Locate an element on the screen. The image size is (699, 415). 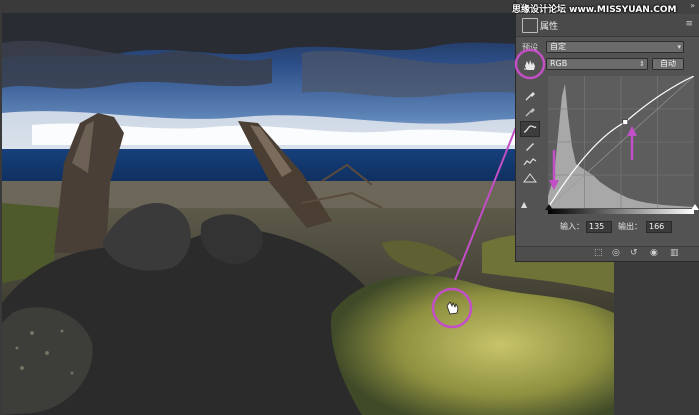
curves-graph is located at coordinates (621, 142).